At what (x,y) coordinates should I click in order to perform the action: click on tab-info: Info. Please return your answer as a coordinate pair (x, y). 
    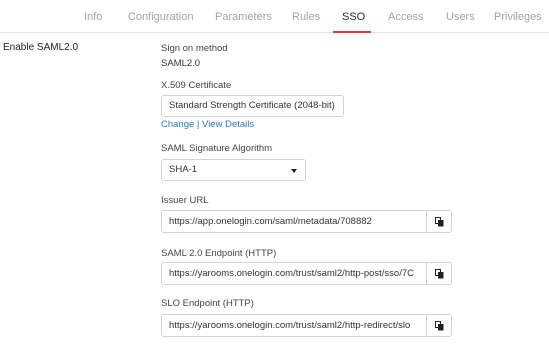
    Looking at the image, I should click on (93, 17).